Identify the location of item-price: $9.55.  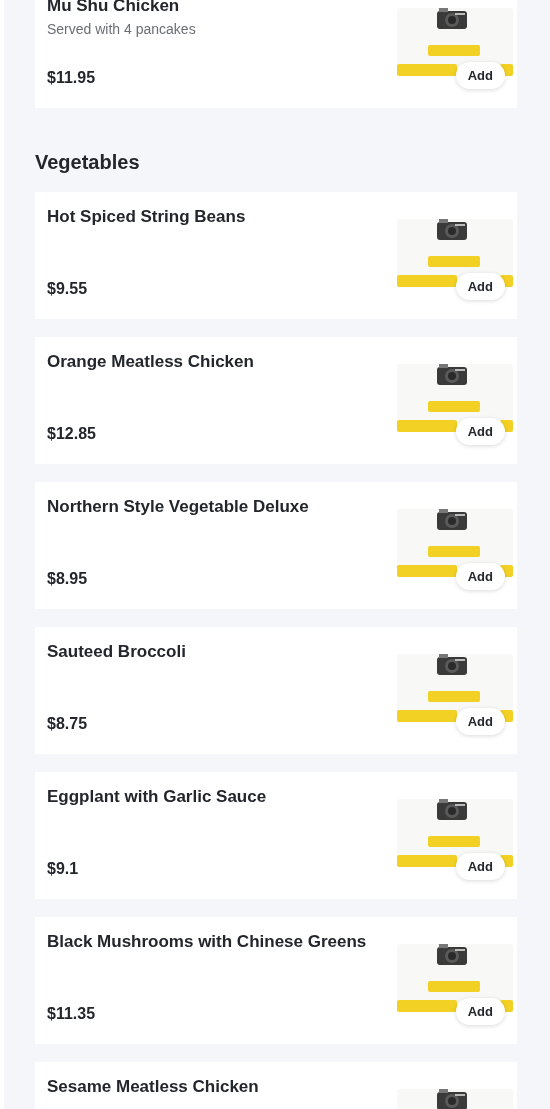
(67, 289).